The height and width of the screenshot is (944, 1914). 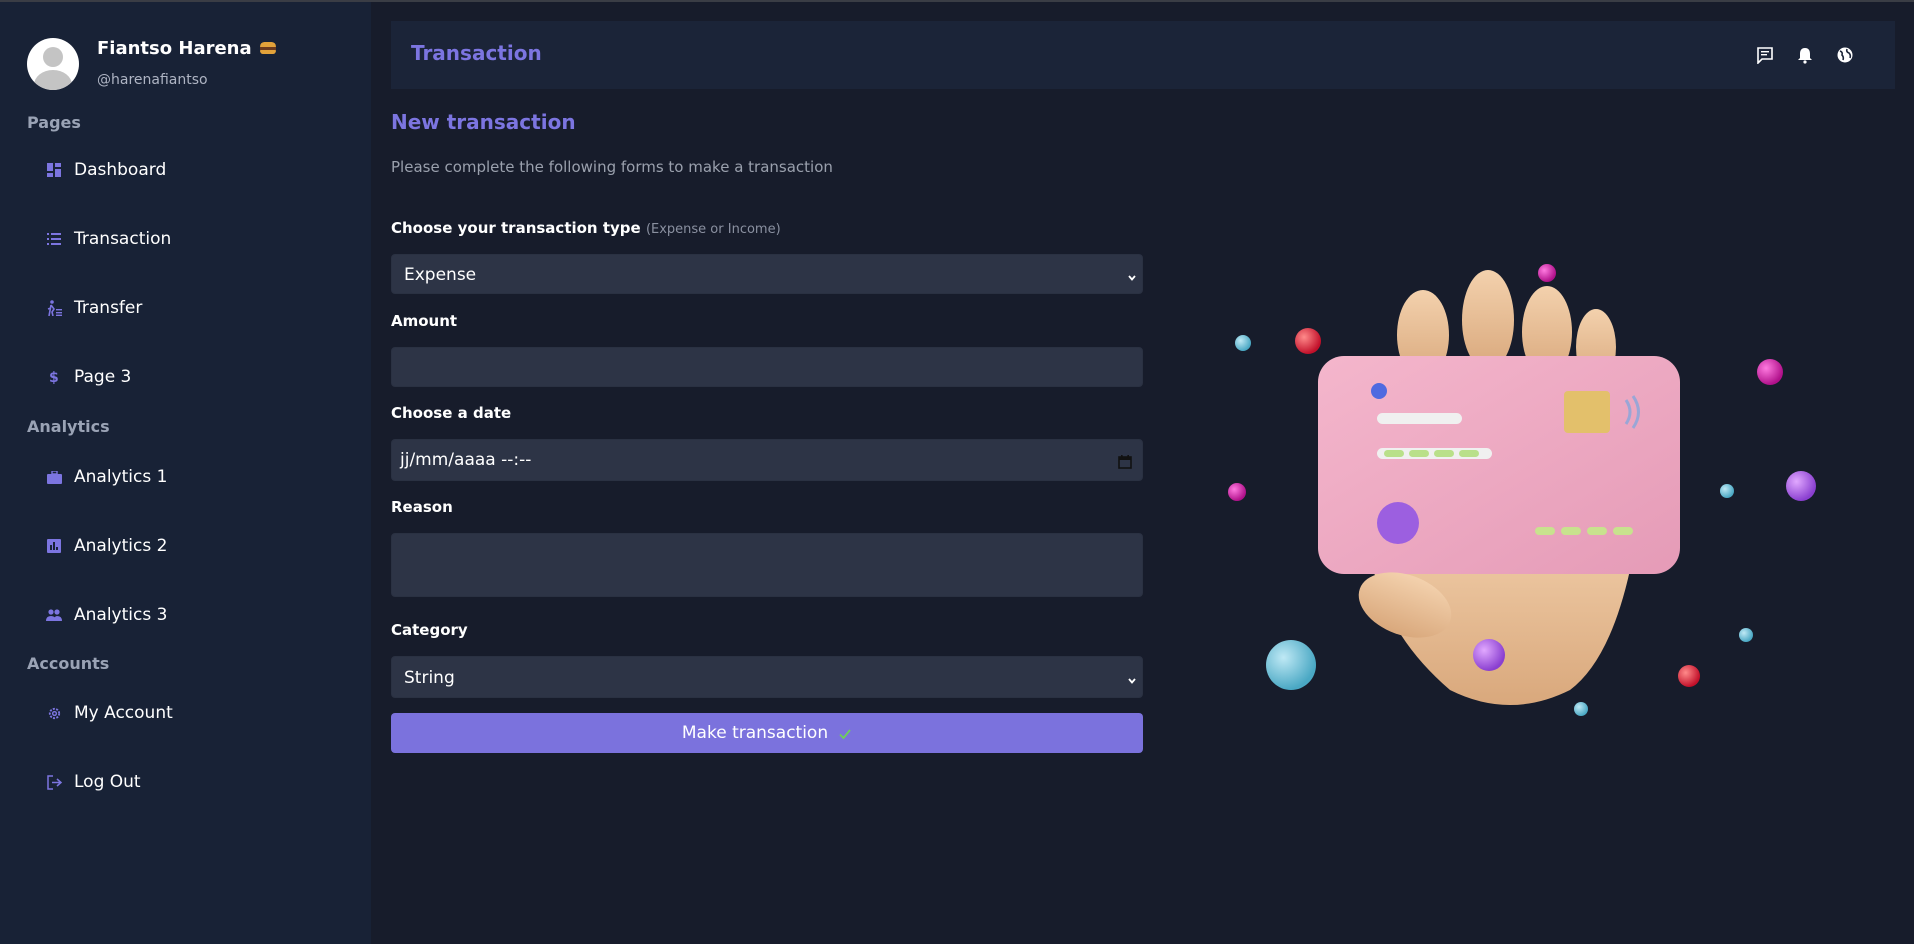 I want to click on avatar, so click(x=53, y=64).